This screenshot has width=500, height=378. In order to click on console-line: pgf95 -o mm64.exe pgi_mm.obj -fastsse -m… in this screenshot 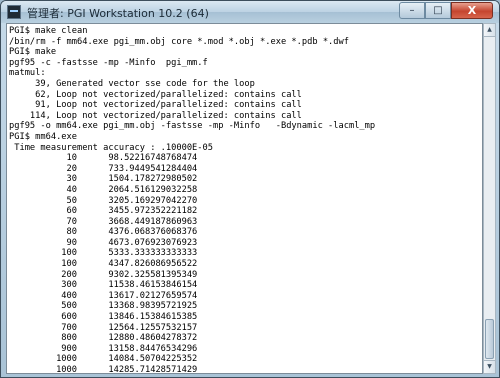, I will do `click(192, 126)`.